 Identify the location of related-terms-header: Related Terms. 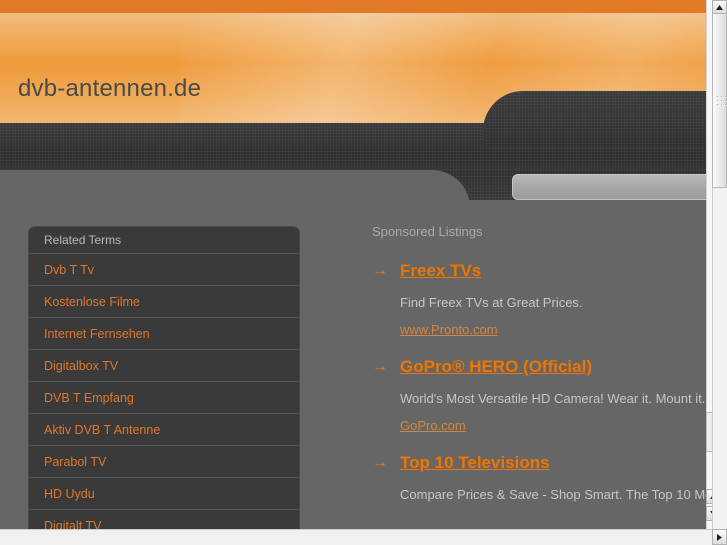
(164, 240).